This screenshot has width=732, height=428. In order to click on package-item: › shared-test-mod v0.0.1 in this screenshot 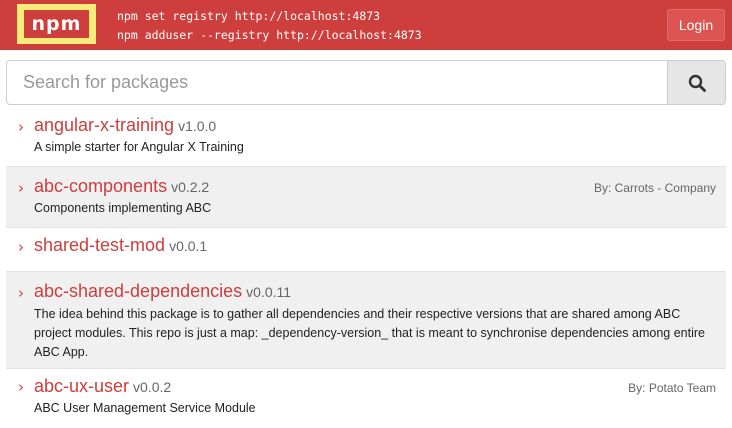, I will do `click(366, 250)`.